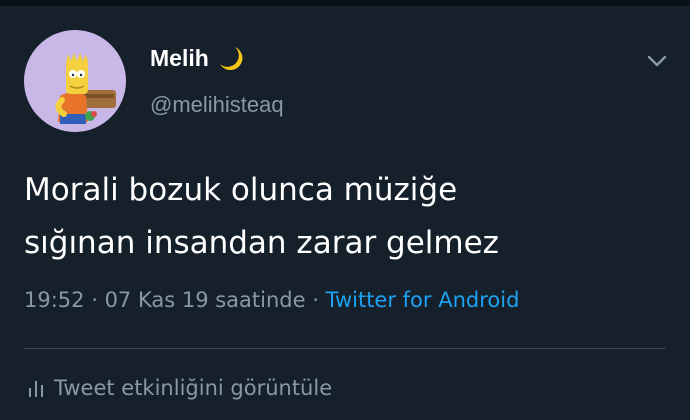 This screenshot has height=420, width=690. Describe the element at coordinates (85, 88) in the screenshot. I see `cartoon-avatar-icon` at that location.